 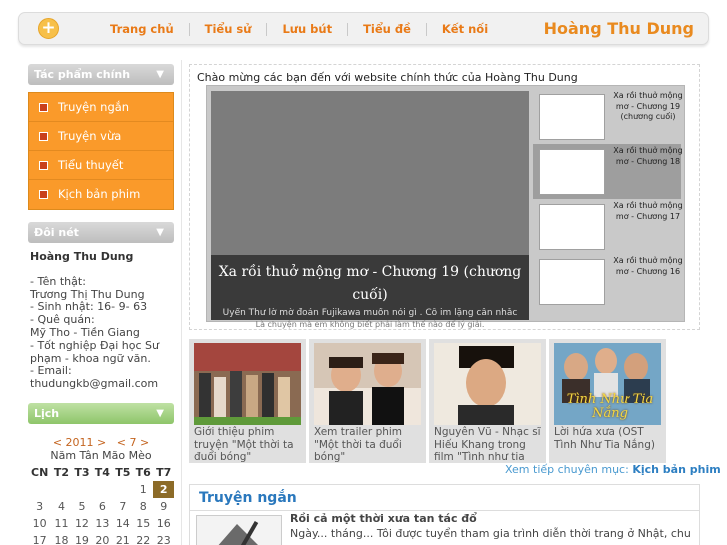 I want to click on calendar-nav: < 2011 > < 7 >, so click(x=101, y=442).